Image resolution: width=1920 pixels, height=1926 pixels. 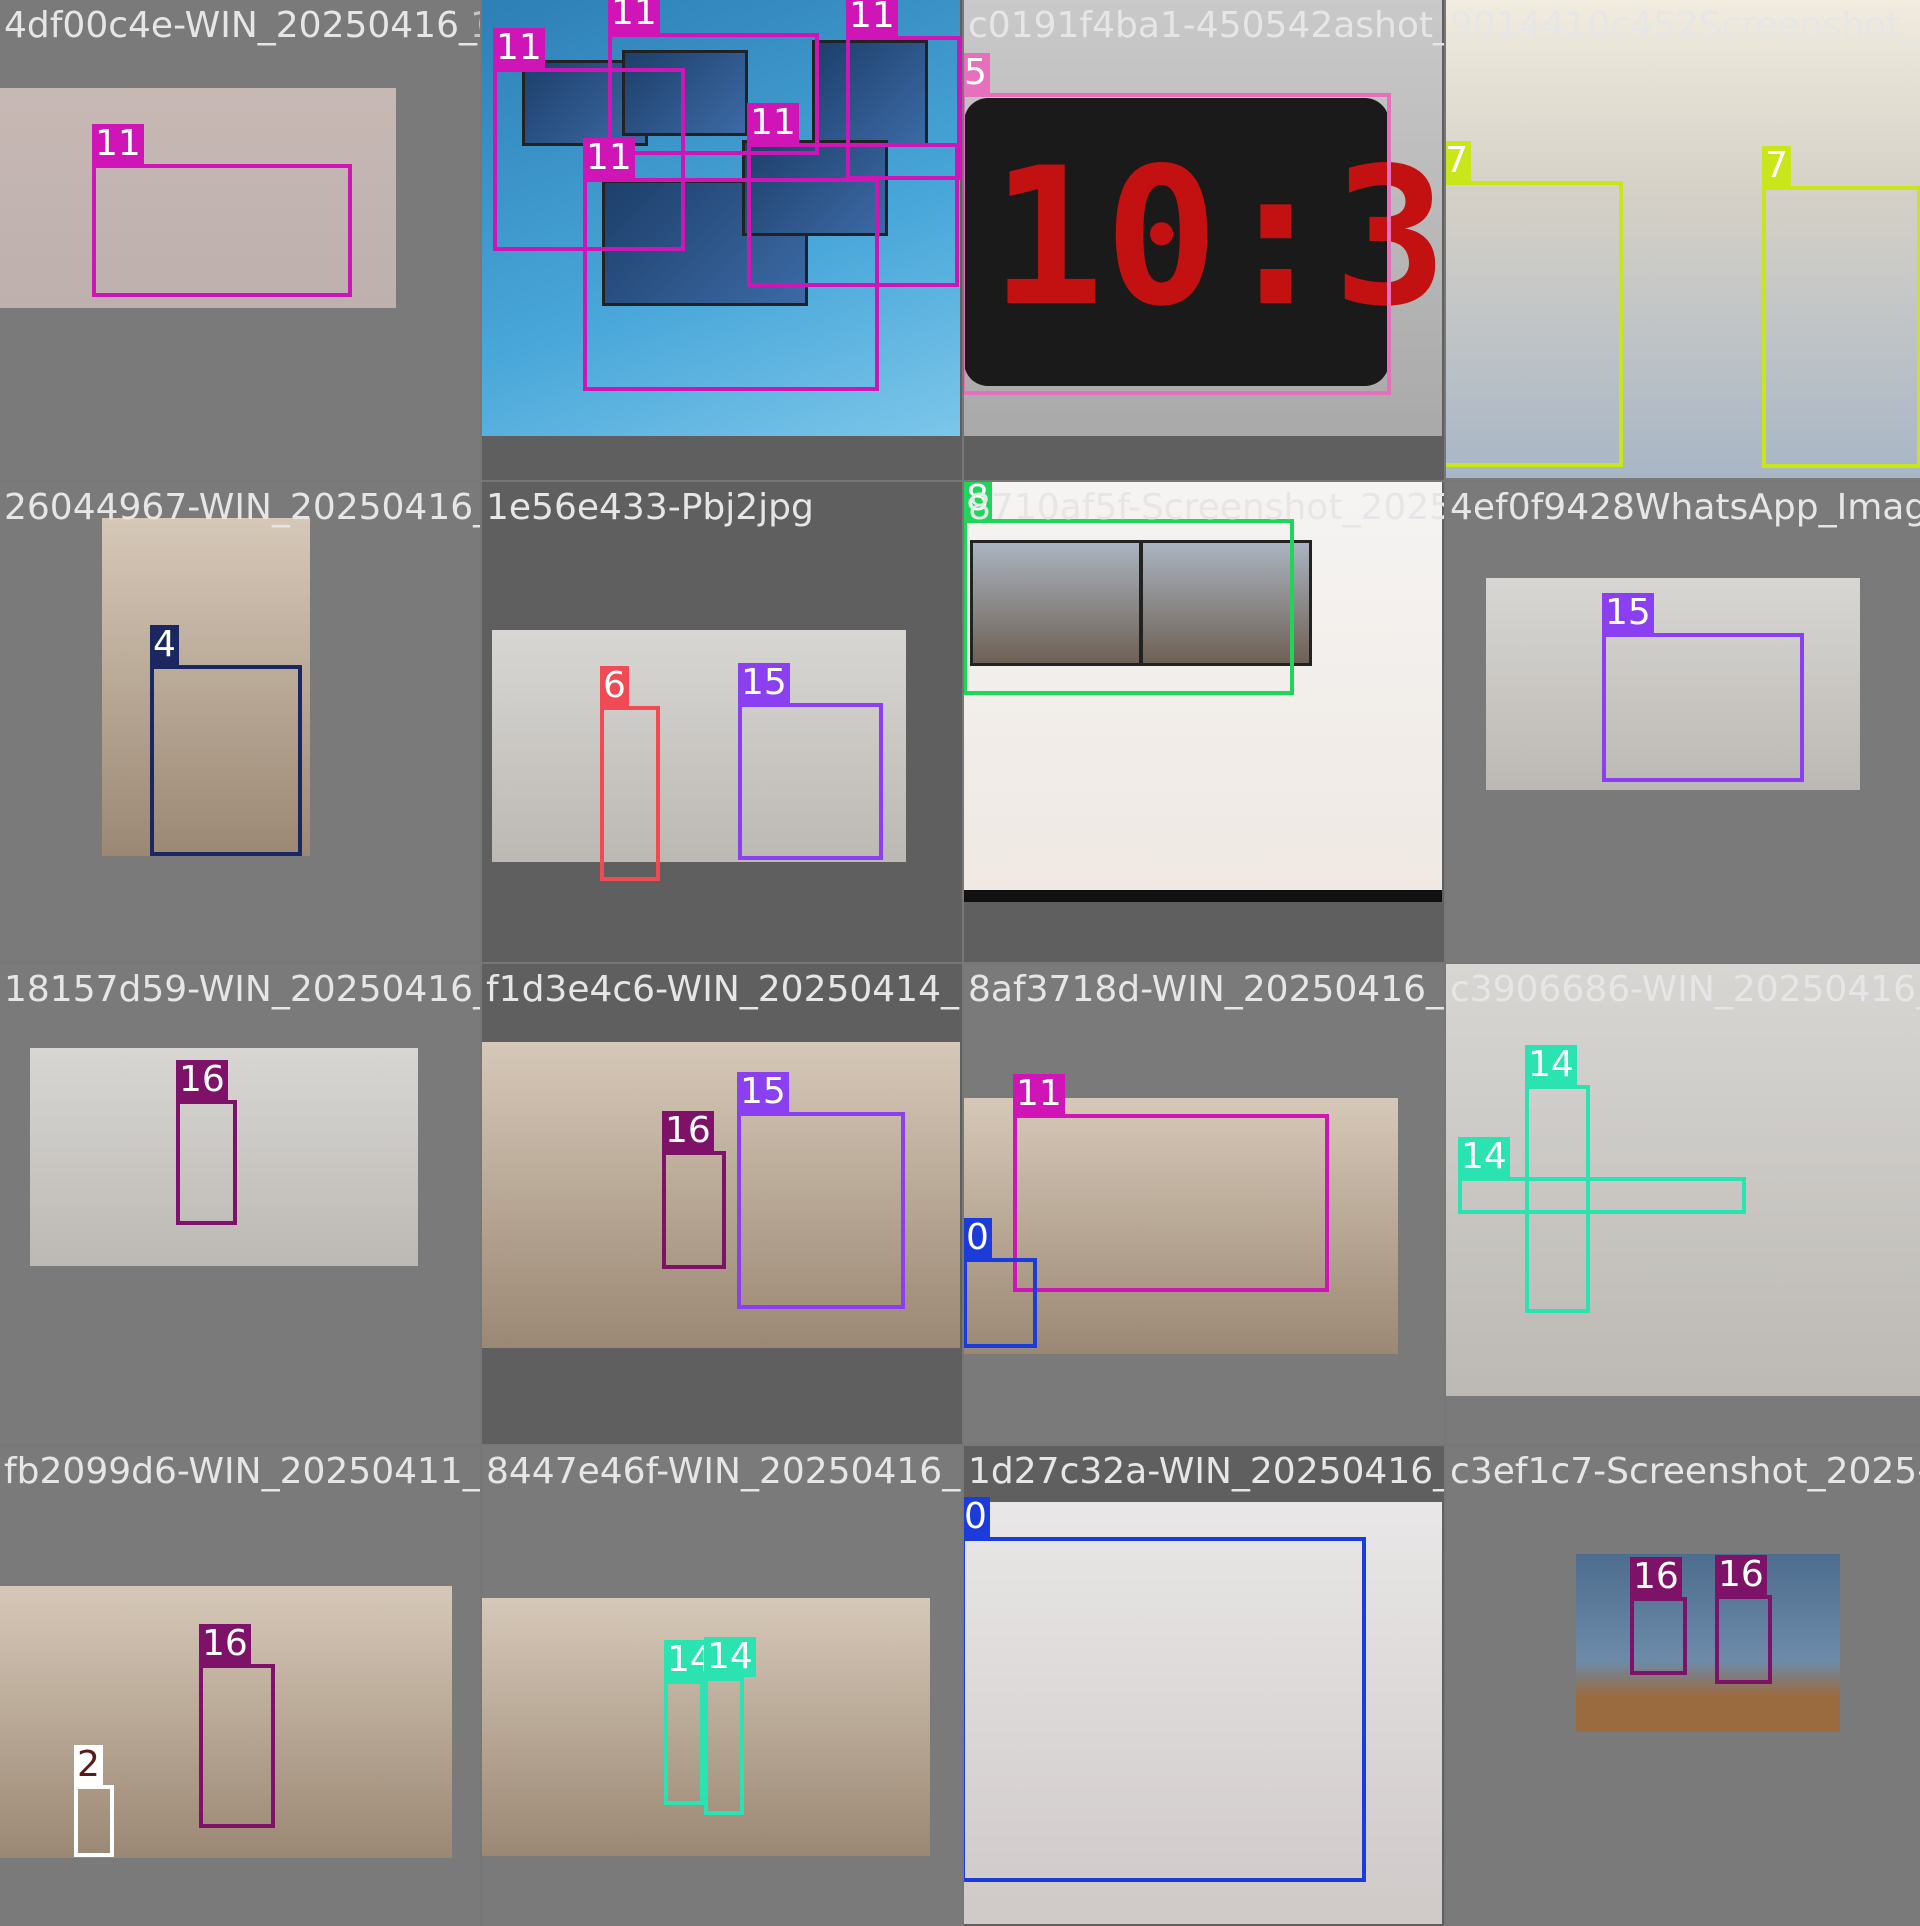 I want to click on image-filename: 1d27c32a-WIN_20250416_0, so click(x=1206, y=1471).